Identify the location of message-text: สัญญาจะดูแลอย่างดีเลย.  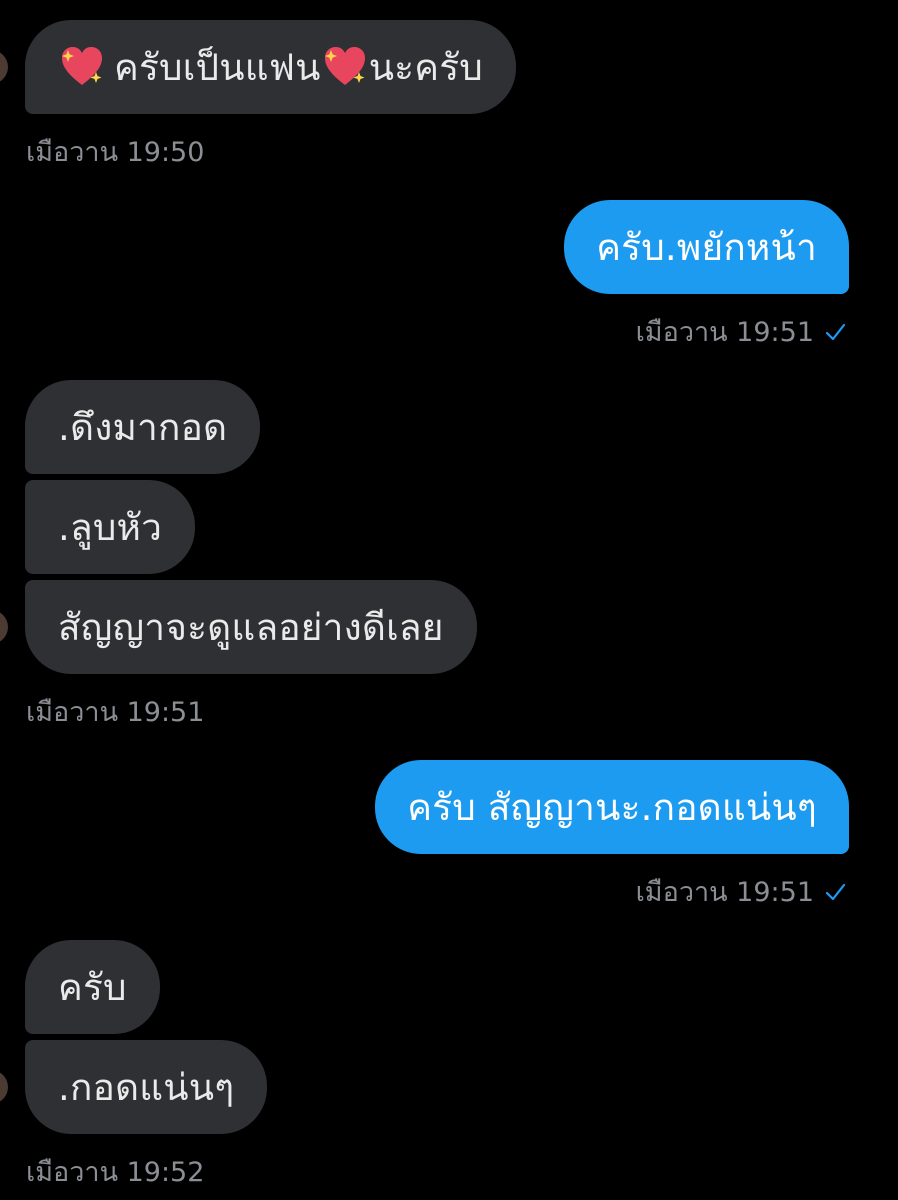
(251, 627).